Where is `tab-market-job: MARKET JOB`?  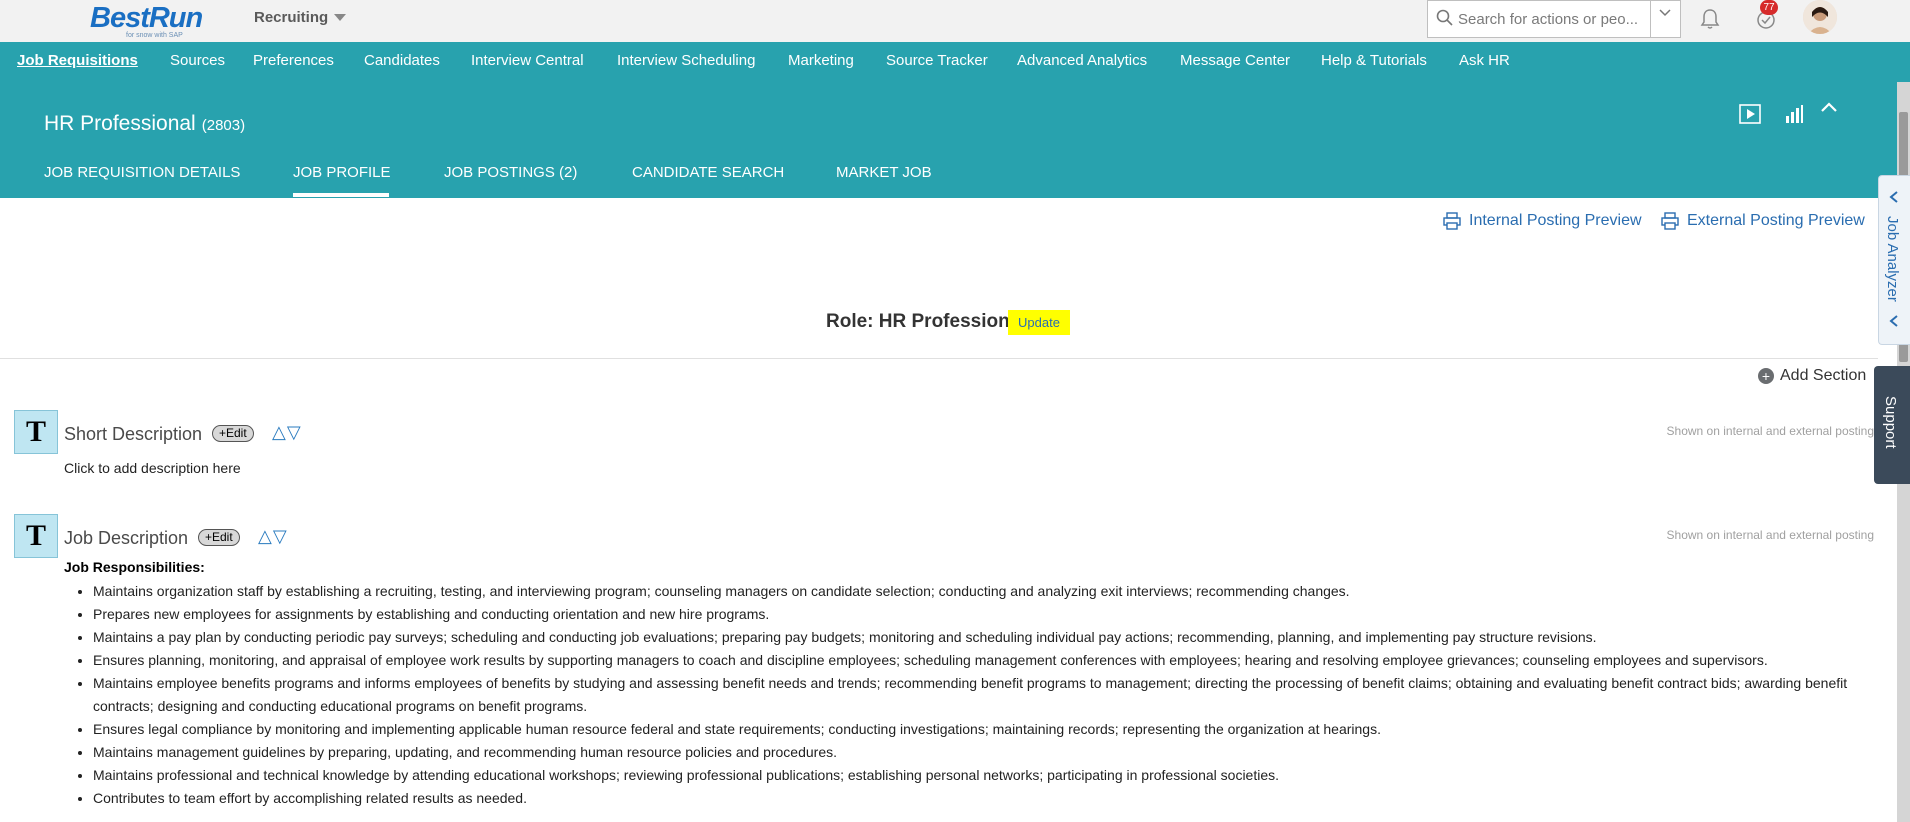 tab-market-job: MARKET JOB is located at coordinates (884, 172).